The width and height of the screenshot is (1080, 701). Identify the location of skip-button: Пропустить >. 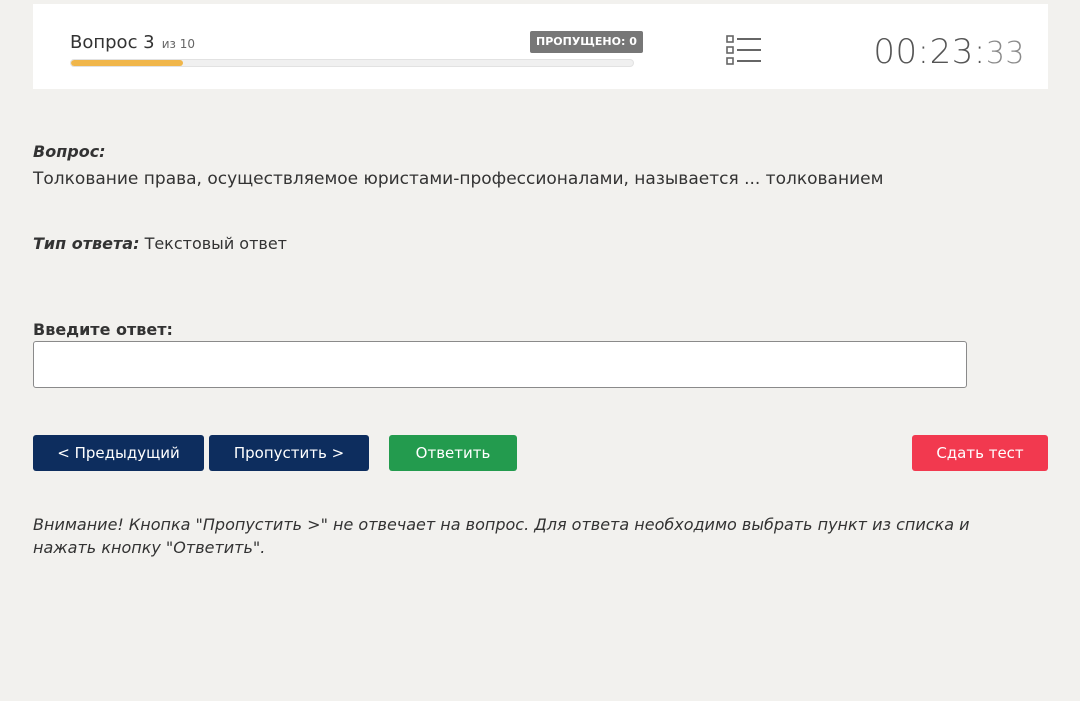
(289, 453).